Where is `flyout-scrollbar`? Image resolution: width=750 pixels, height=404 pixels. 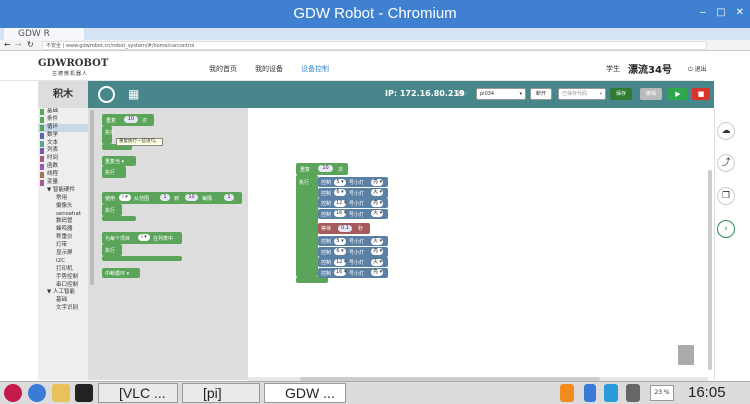
flyout-scrollbar is located at coordinates (92, 197).